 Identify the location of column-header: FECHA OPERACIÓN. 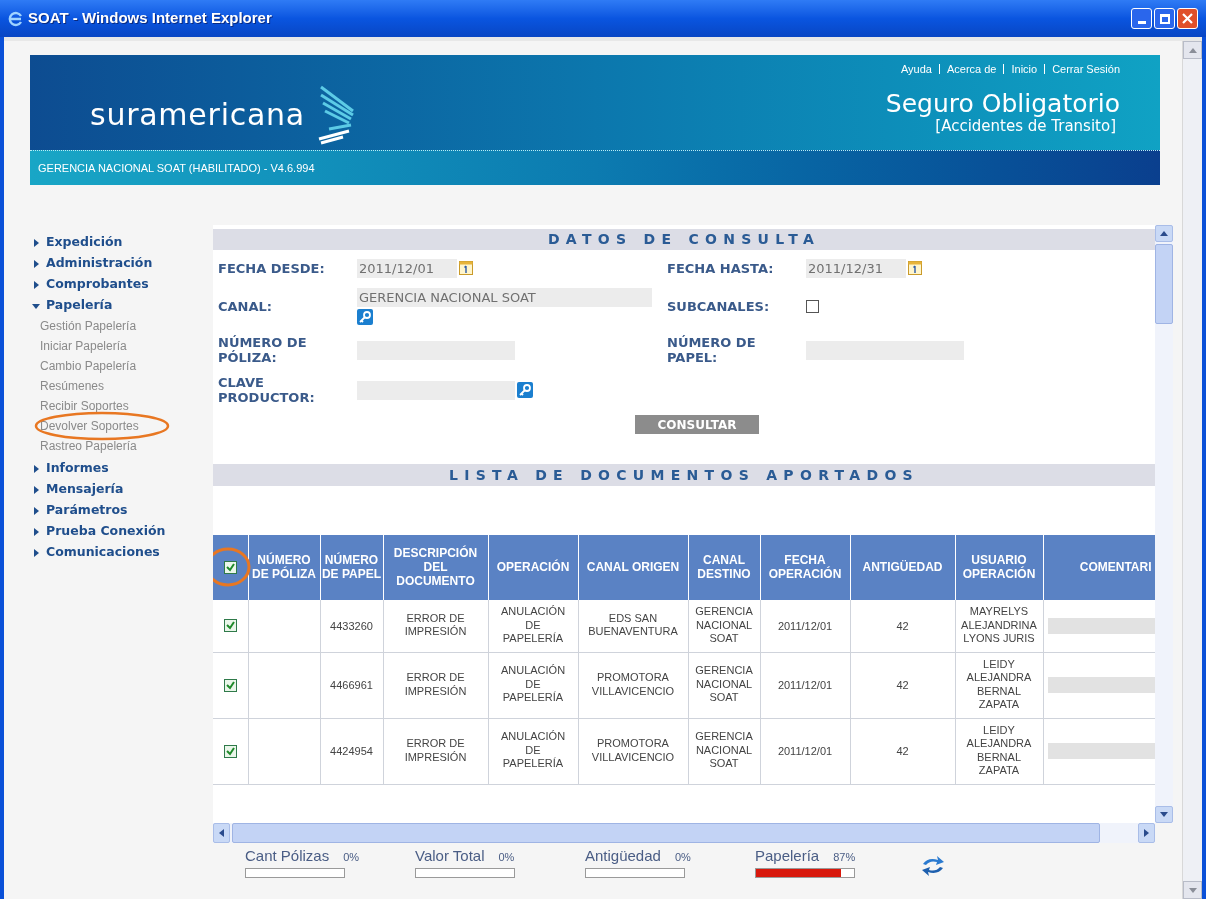
(805, 566).